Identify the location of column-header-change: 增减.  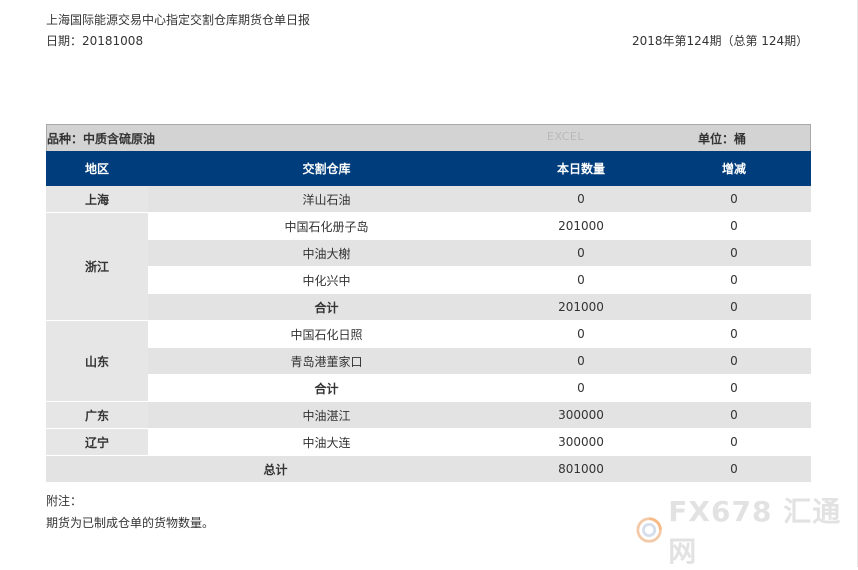
(734, 168).